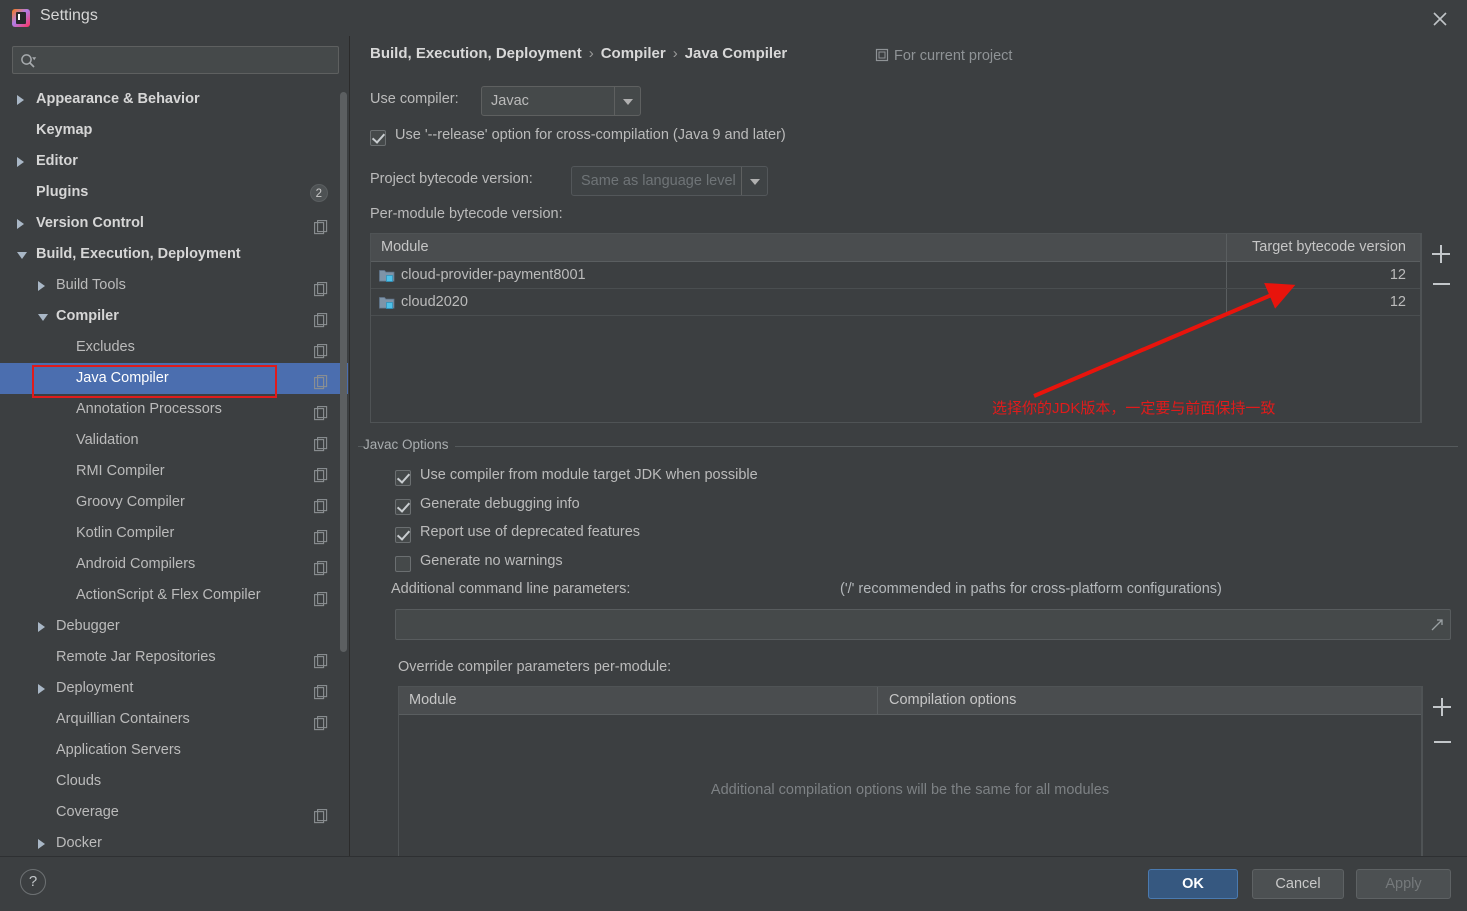  I want to click on table-row: cloud2020 12, so click(895, 302).